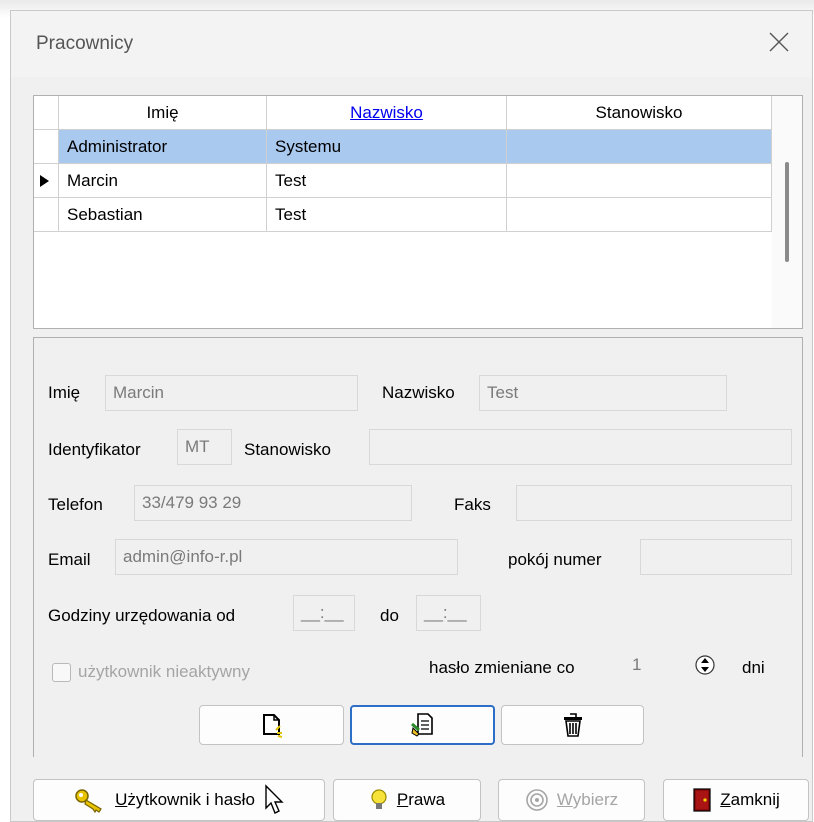 This screenshot has width=814, height=822. I want to click on nieaktywny-label: użytkownik nieaktywny, so click(164, 671).